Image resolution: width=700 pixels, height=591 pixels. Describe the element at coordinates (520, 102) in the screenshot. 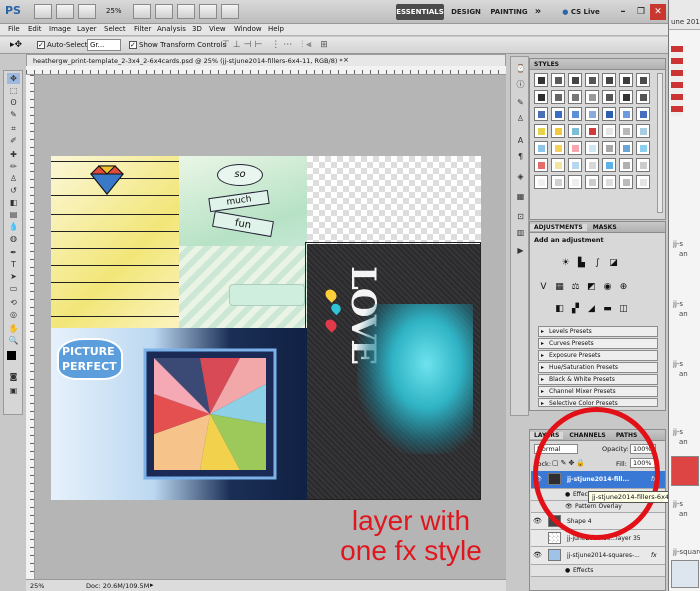

I see `brush-panel-icon: ✎` at that location.